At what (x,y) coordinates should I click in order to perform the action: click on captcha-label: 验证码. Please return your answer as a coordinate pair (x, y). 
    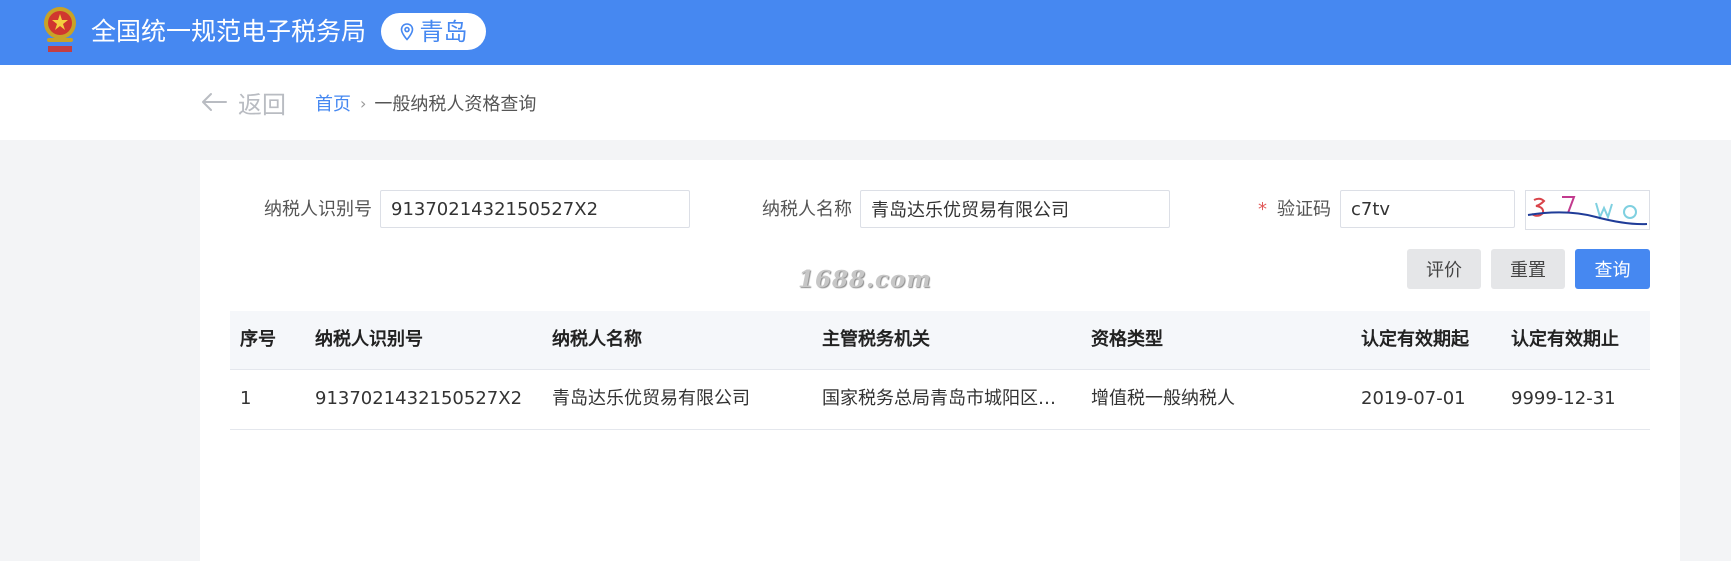
    Looking at the image, I should click on (1304, 209).